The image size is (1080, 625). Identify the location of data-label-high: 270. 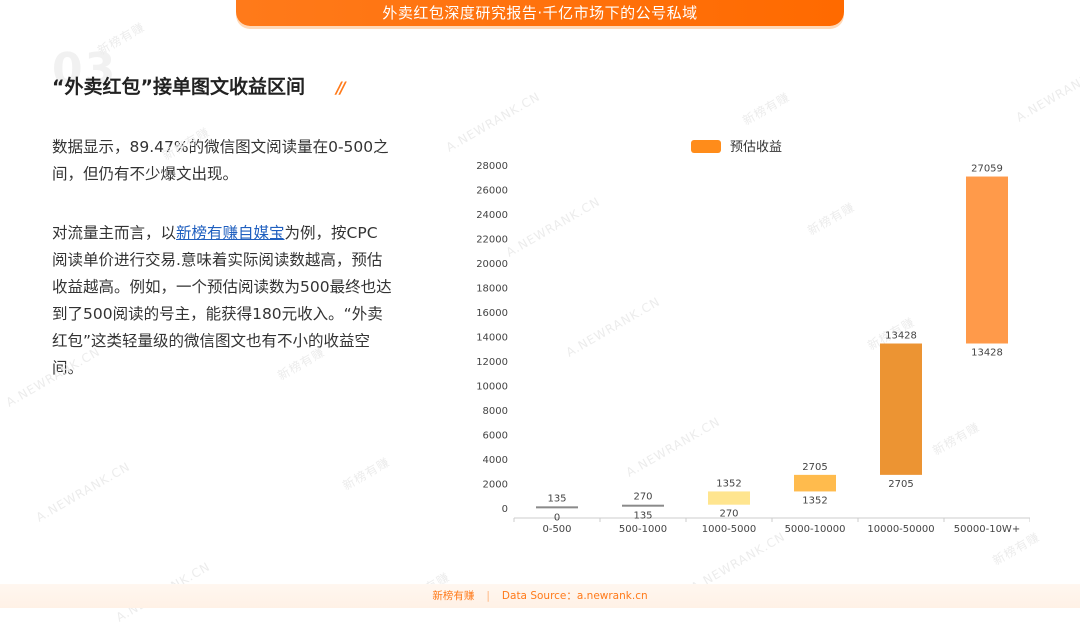
(642, 497).